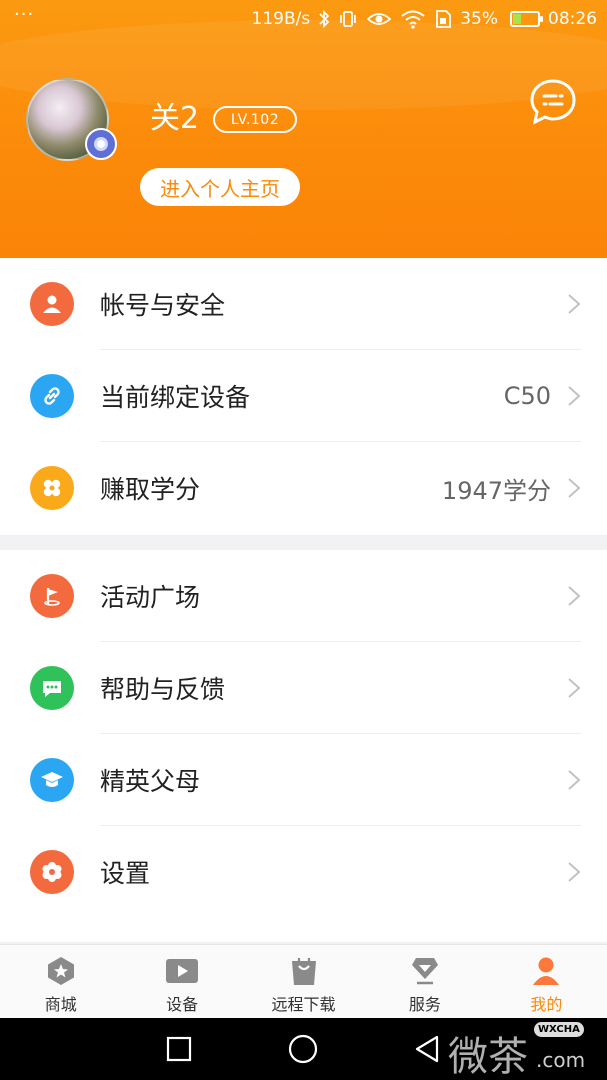  Describe the element at coordinates (517, 19) in the screenshot. I see `battery-level-fill` at that location.